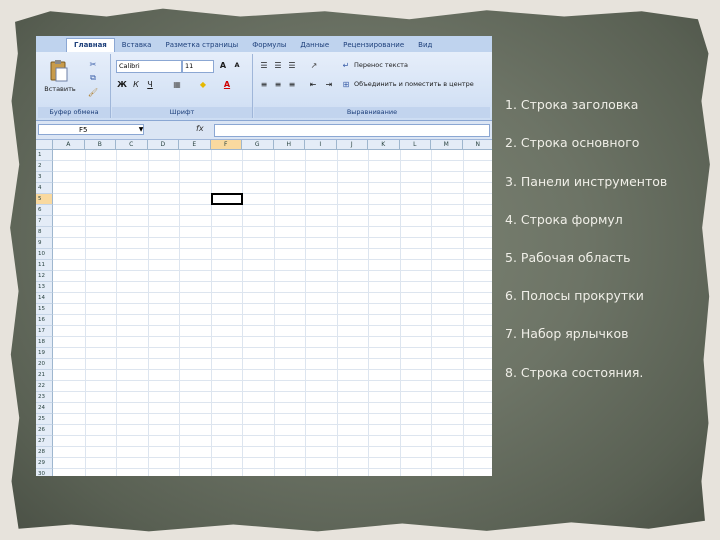  Describe the element at coordinates (44, 430) in the screenshot. I see `row-header: 26` at that location.